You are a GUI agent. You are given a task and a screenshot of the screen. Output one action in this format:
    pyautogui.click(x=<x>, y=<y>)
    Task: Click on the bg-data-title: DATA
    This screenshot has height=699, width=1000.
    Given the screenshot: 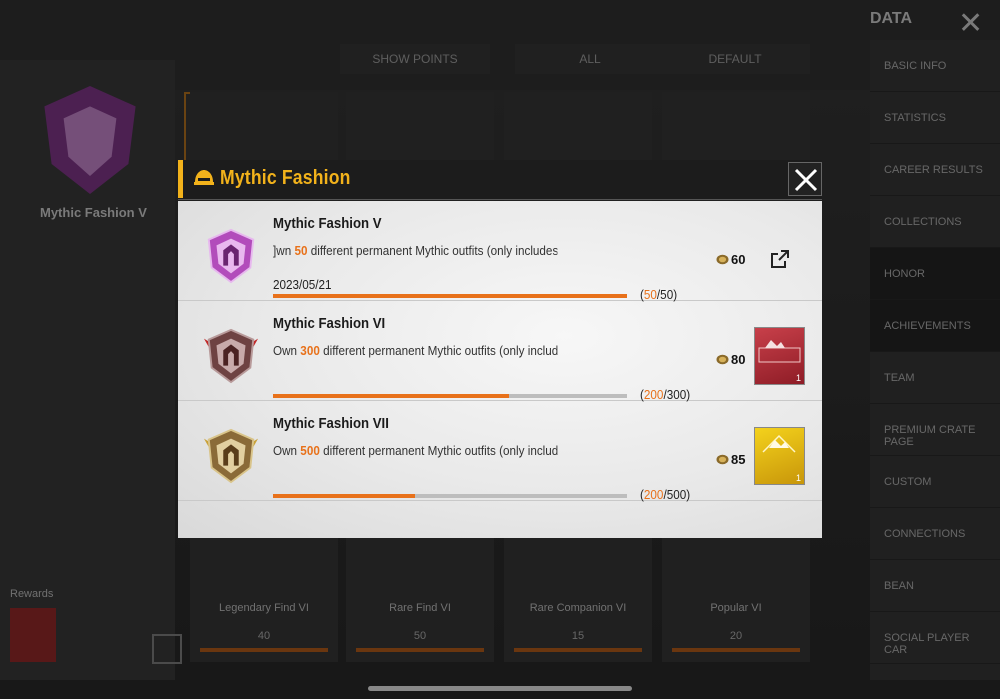 What is the action you would take?
    pyautogui.click(x=891, y=18)
    